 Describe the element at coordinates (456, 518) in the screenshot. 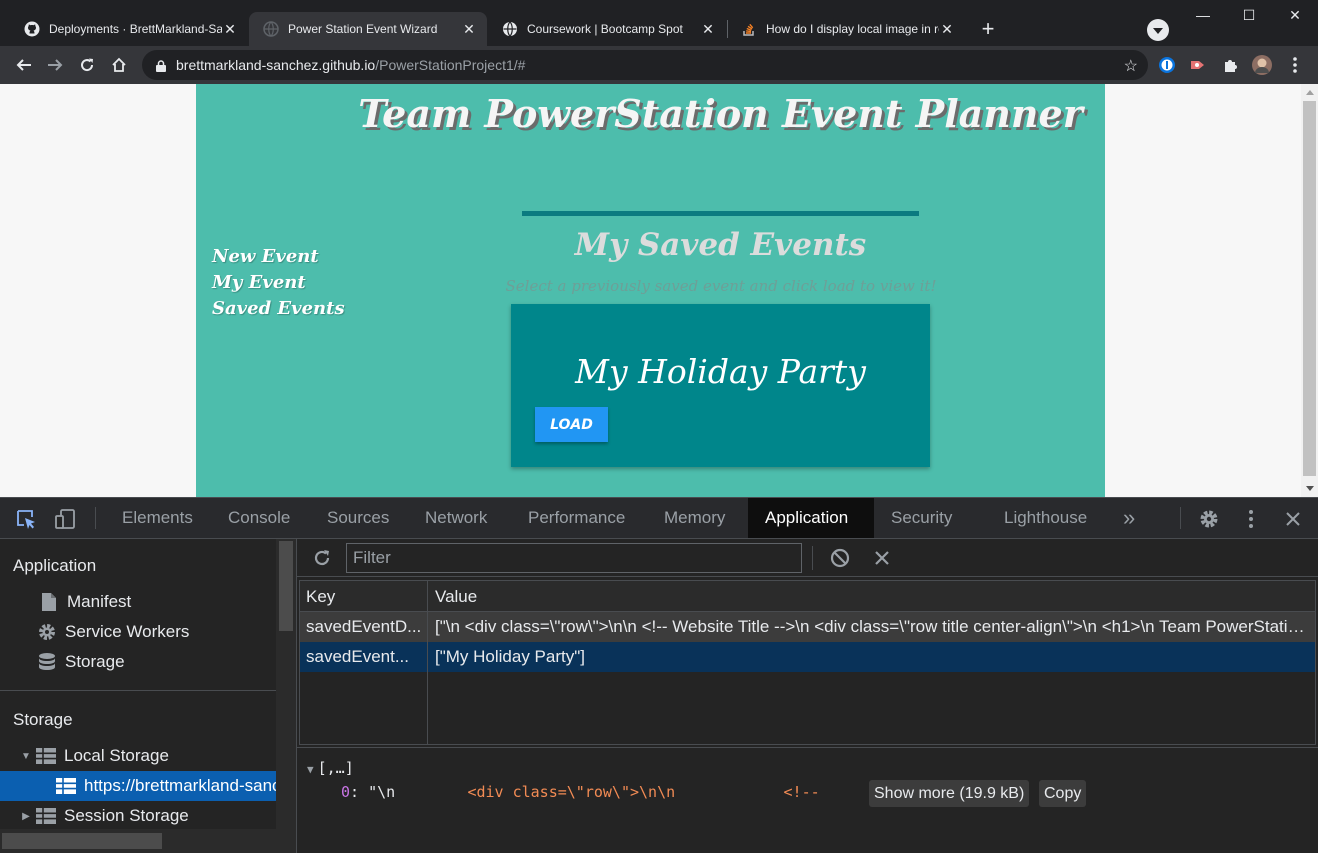

I see `tab-network: Network` at that location.